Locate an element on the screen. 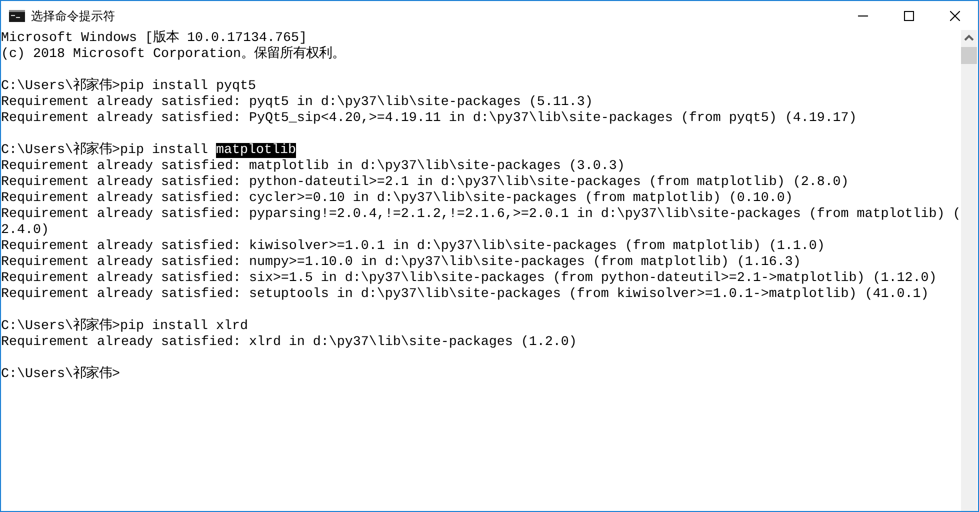 The height and width of the screenshot is (512, 979). window-title: 选择命令提示符 is located at coordinates (73, 16).